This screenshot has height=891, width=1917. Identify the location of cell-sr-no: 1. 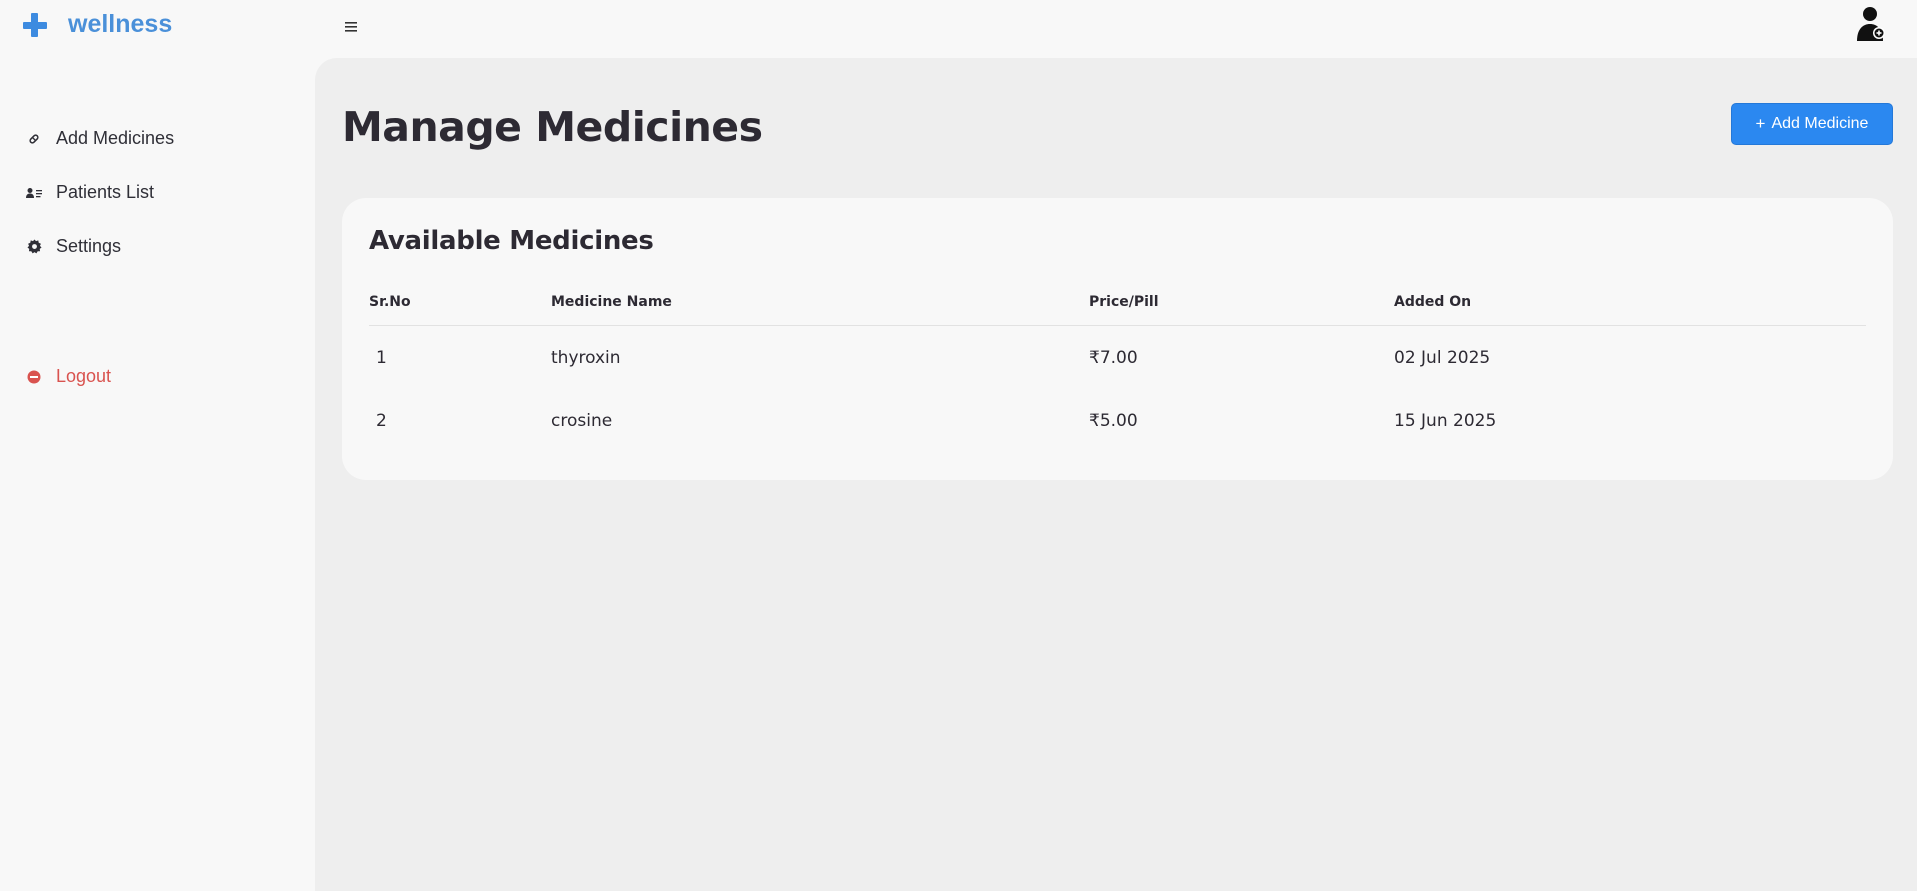
(381, 358).